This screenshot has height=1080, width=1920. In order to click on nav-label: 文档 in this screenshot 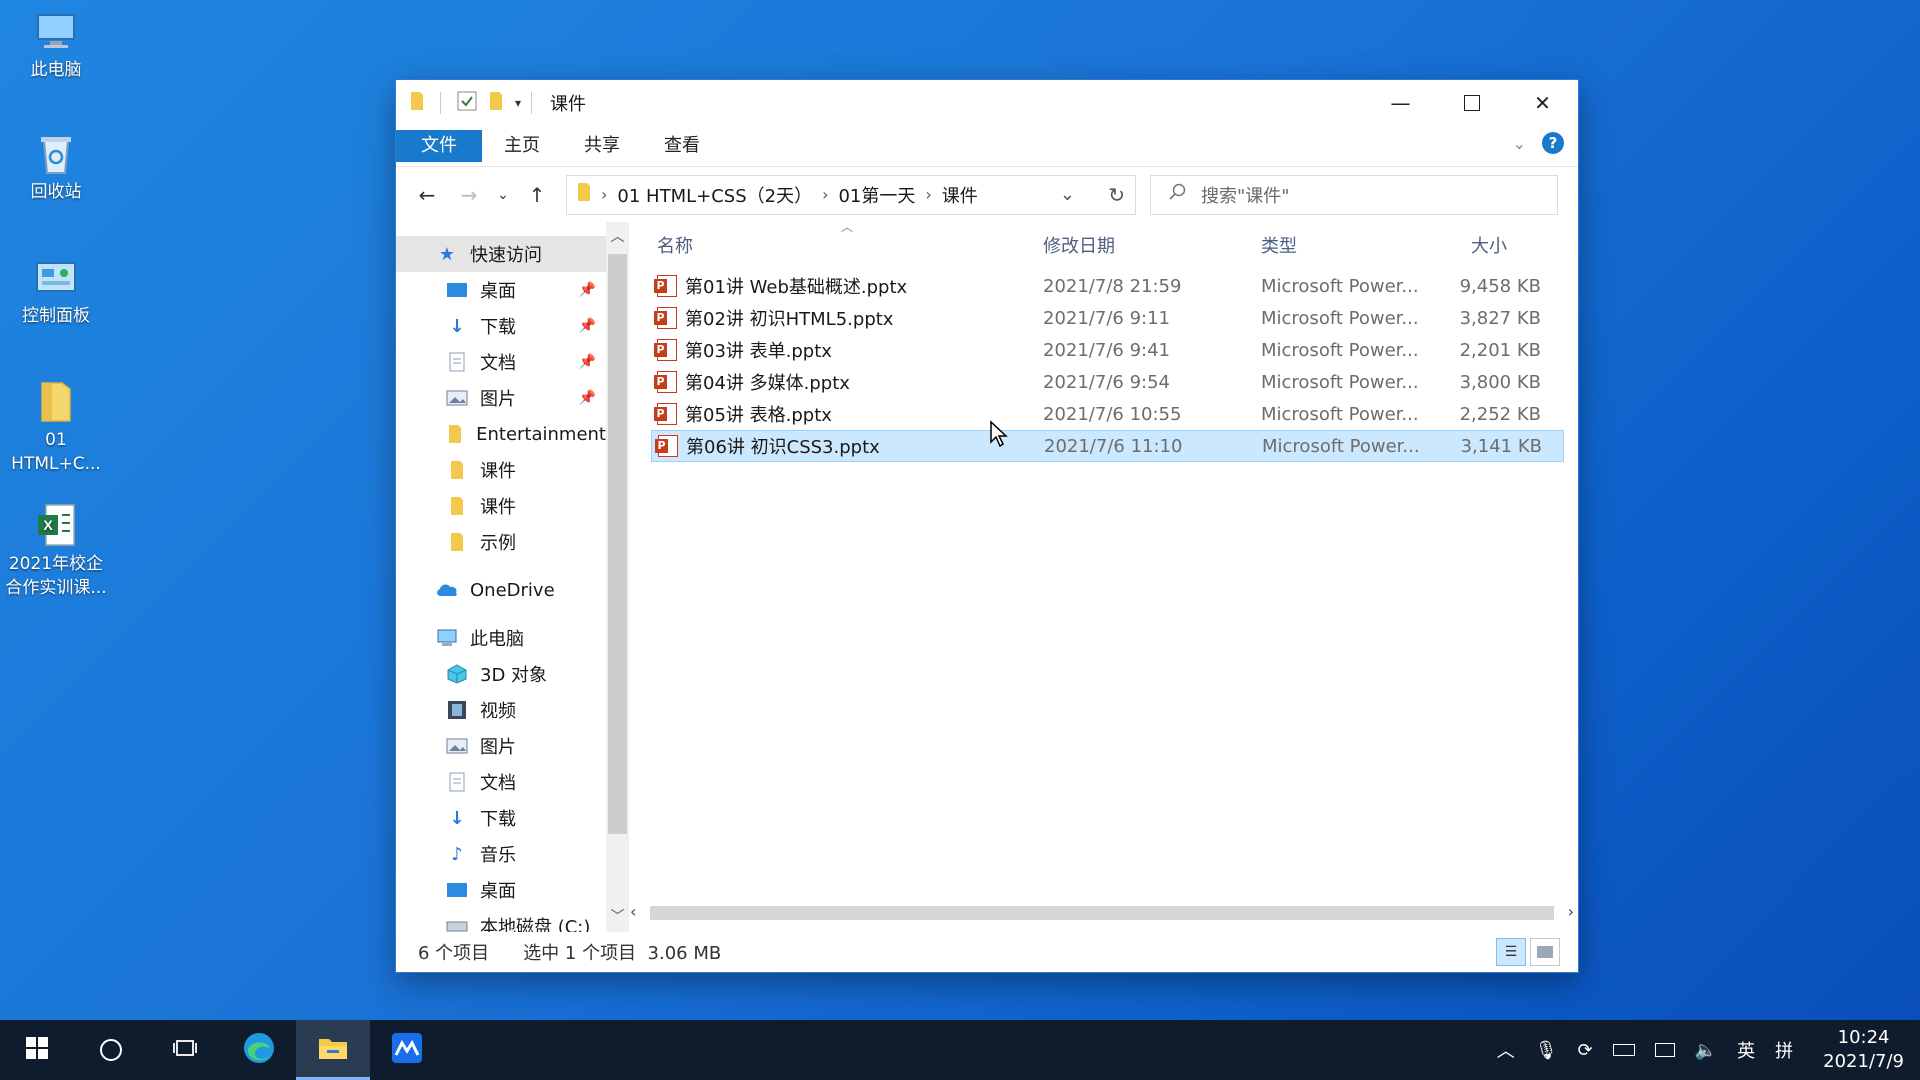, I will do `click(498, 363)`.